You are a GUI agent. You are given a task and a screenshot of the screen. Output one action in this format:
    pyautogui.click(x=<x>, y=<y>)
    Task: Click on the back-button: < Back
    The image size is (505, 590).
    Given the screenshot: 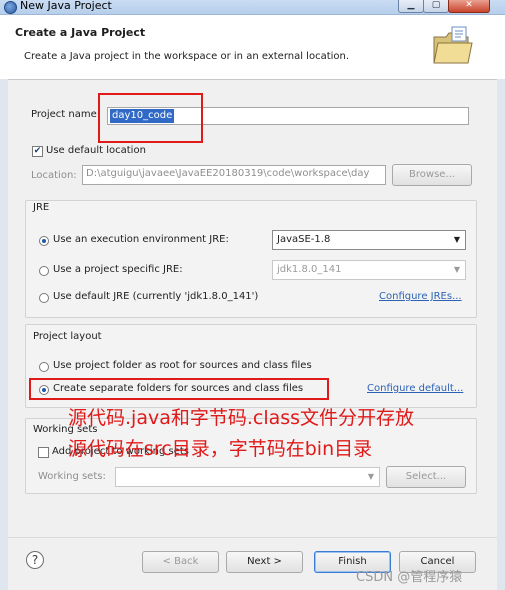 What is the action you would take?
    pyautogui.click(x=180, y=562)
    